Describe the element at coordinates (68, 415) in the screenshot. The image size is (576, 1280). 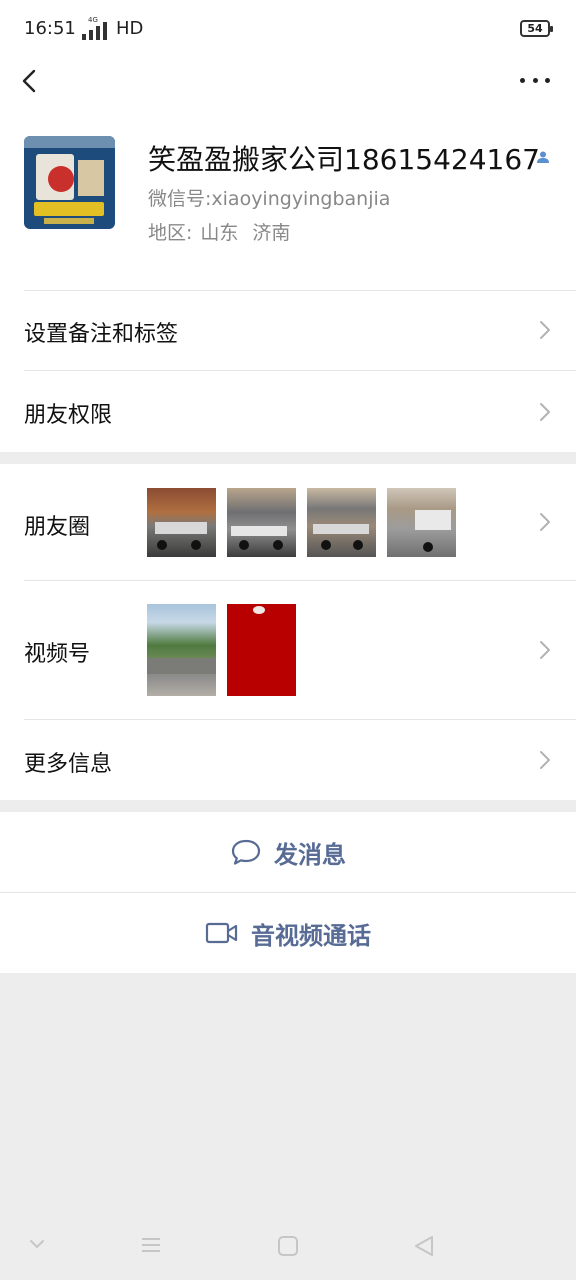
I see `friend-permissions-label: 朋友权限` at that location.